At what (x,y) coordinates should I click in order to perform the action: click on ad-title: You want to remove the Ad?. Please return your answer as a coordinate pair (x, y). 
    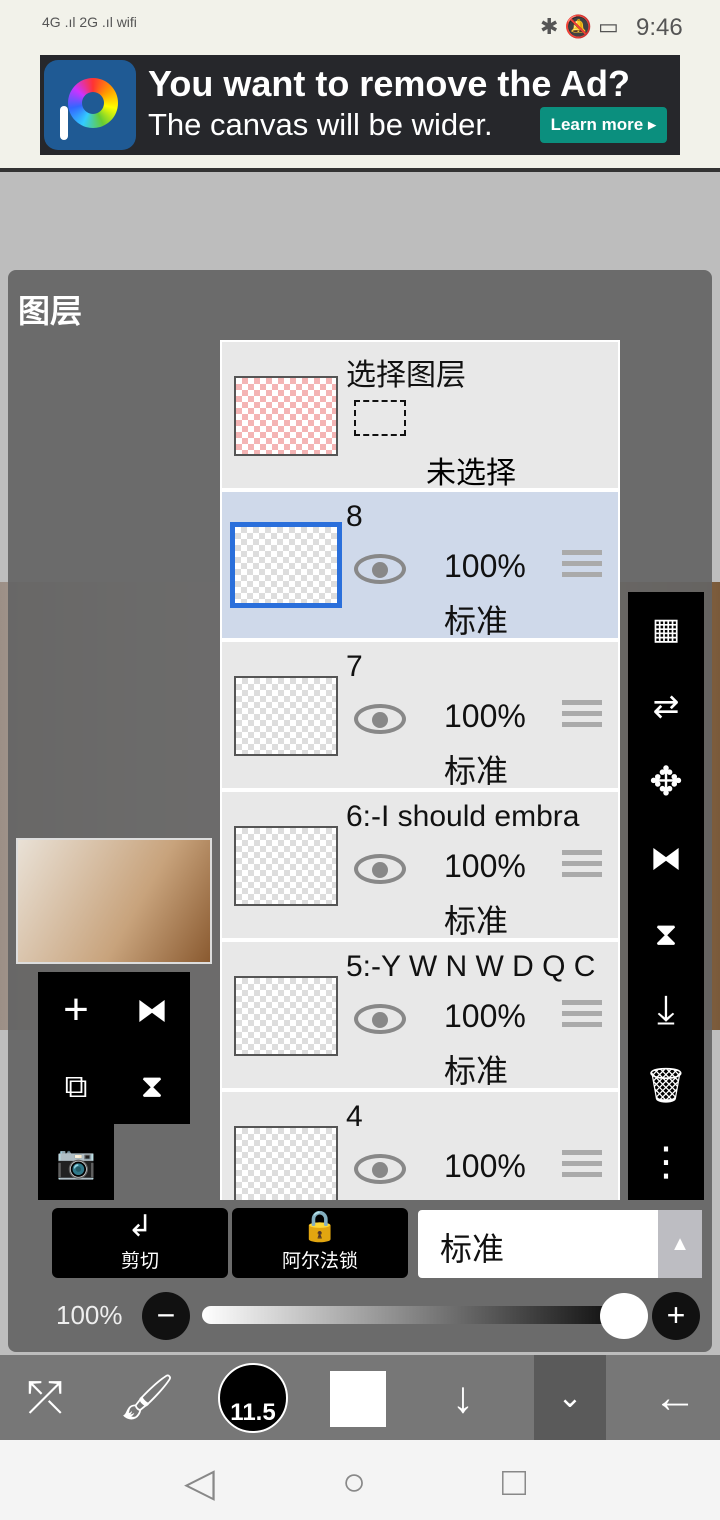
    Looking at the image, I should click on (389, 83).